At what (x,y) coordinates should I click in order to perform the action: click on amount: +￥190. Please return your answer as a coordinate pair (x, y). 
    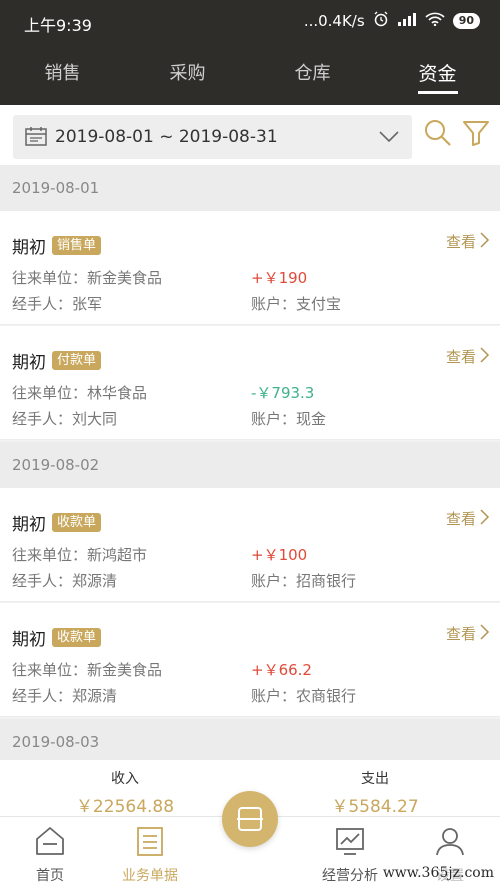
    Looking at the image, I should click on (279, 278).